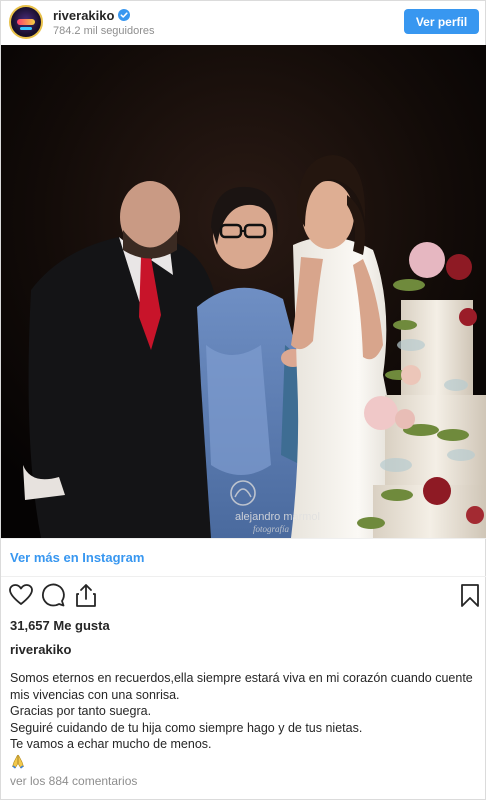 Image resolution: width=486 pixels, height=800 pixels. I want to click on user-row: riverakiko, so click(104, 15).